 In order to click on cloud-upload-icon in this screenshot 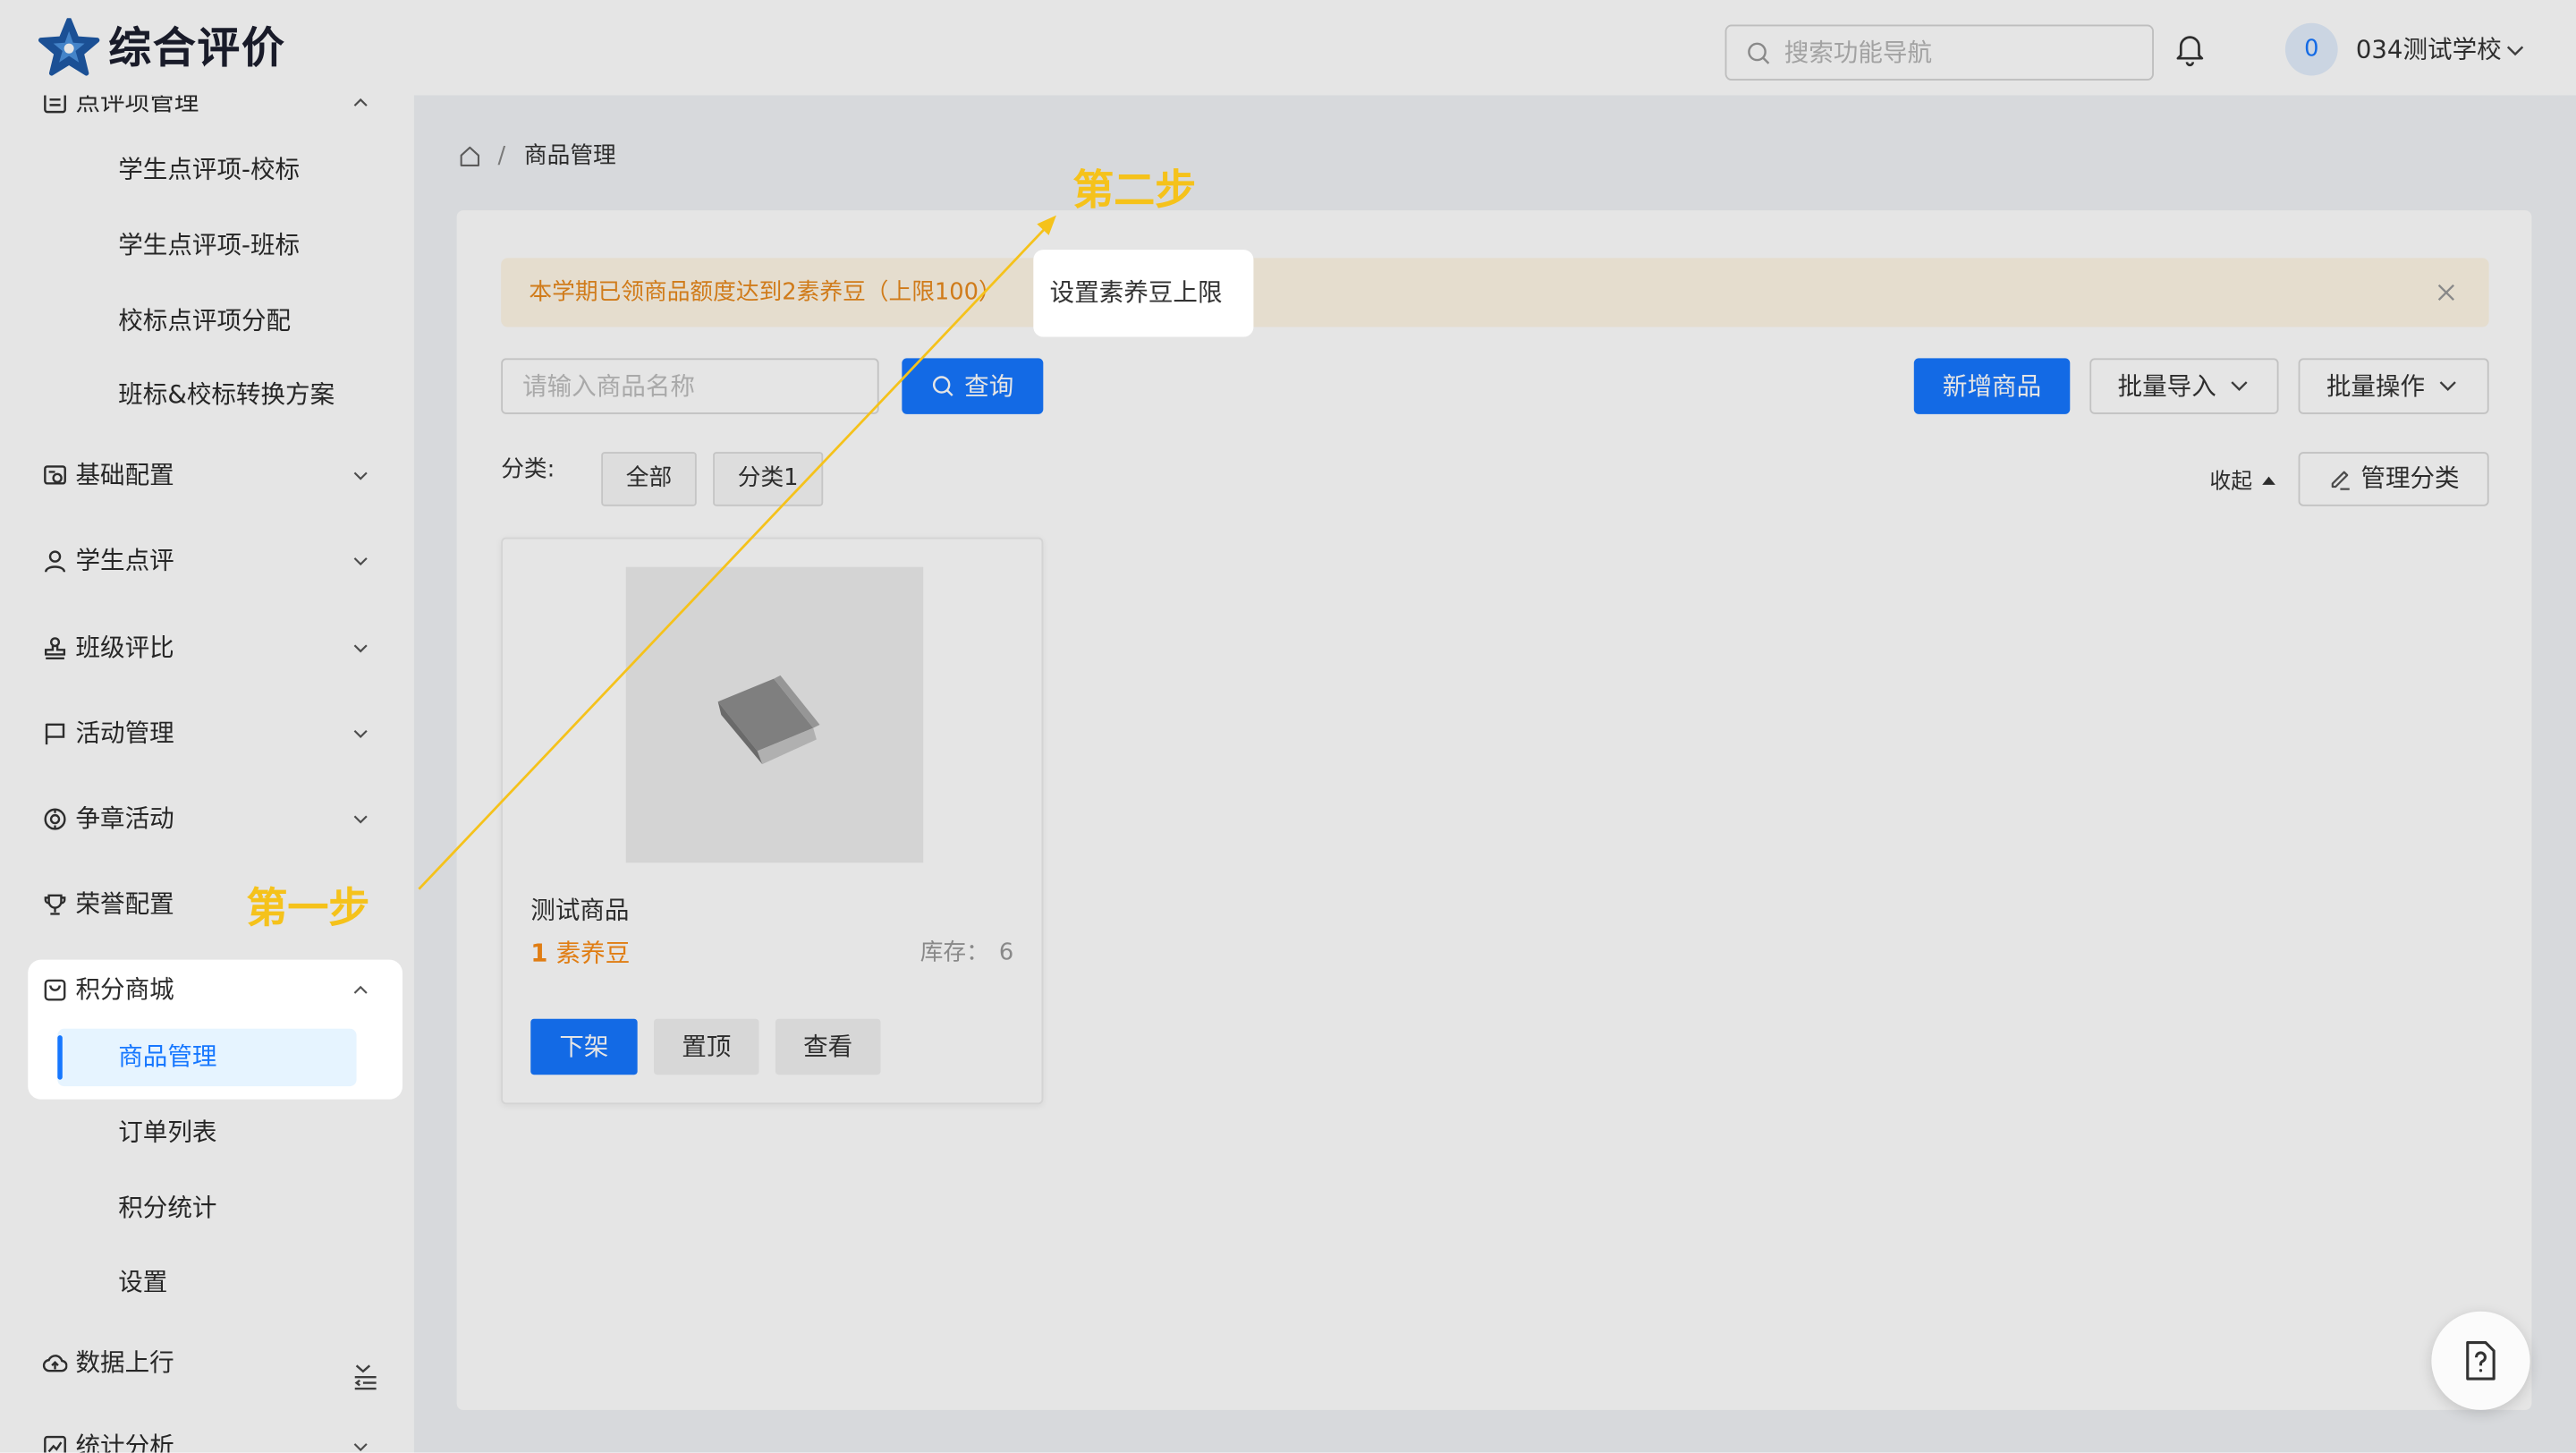, I will do `click(55, 1363)`.